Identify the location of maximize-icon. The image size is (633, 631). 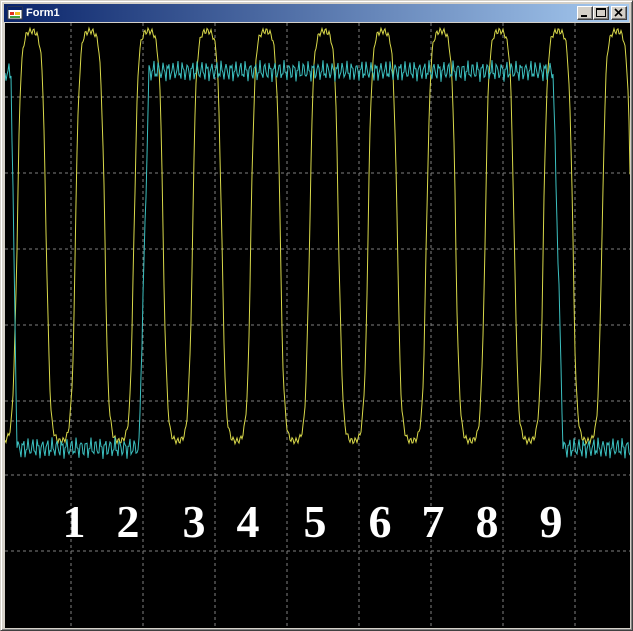
(601, 12).